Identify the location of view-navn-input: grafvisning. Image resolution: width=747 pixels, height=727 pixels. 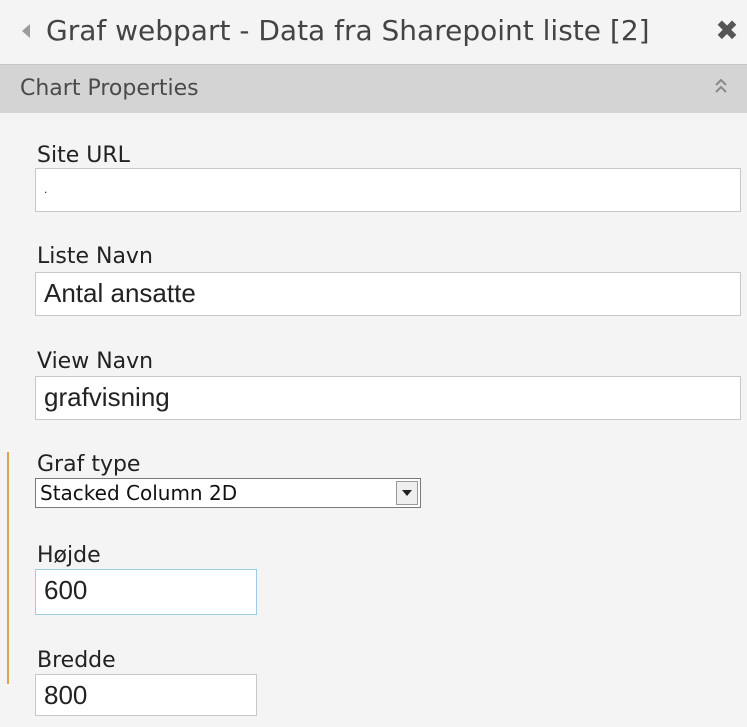
(388, 398).